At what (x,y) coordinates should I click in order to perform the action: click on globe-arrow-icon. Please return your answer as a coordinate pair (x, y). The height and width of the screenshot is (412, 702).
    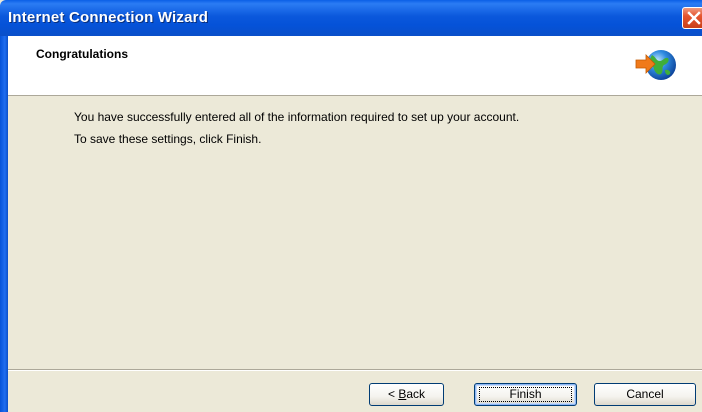
    Looking at the image, I should click on (655, 65).